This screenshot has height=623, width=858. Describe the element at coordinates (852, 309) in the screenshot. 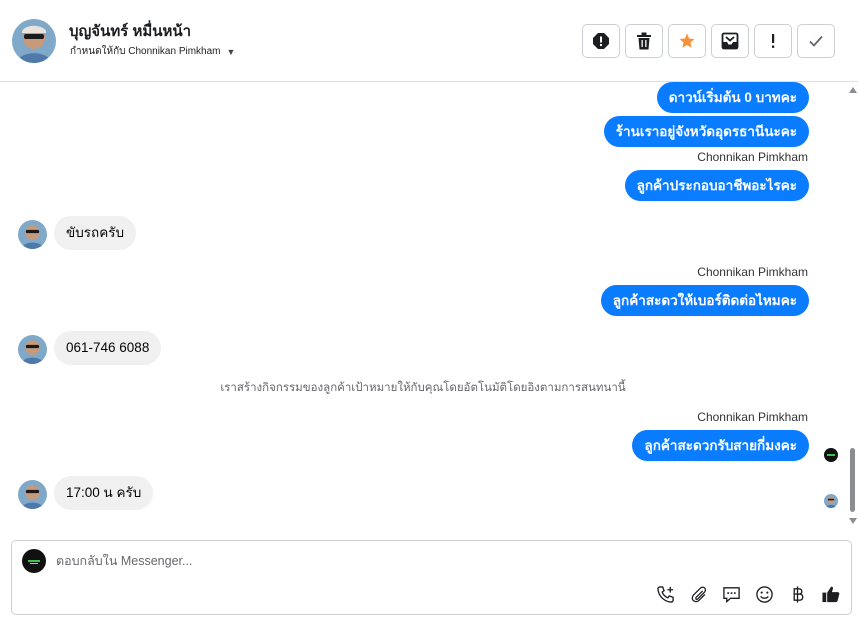

I see `thread-scrollbar` at that location.